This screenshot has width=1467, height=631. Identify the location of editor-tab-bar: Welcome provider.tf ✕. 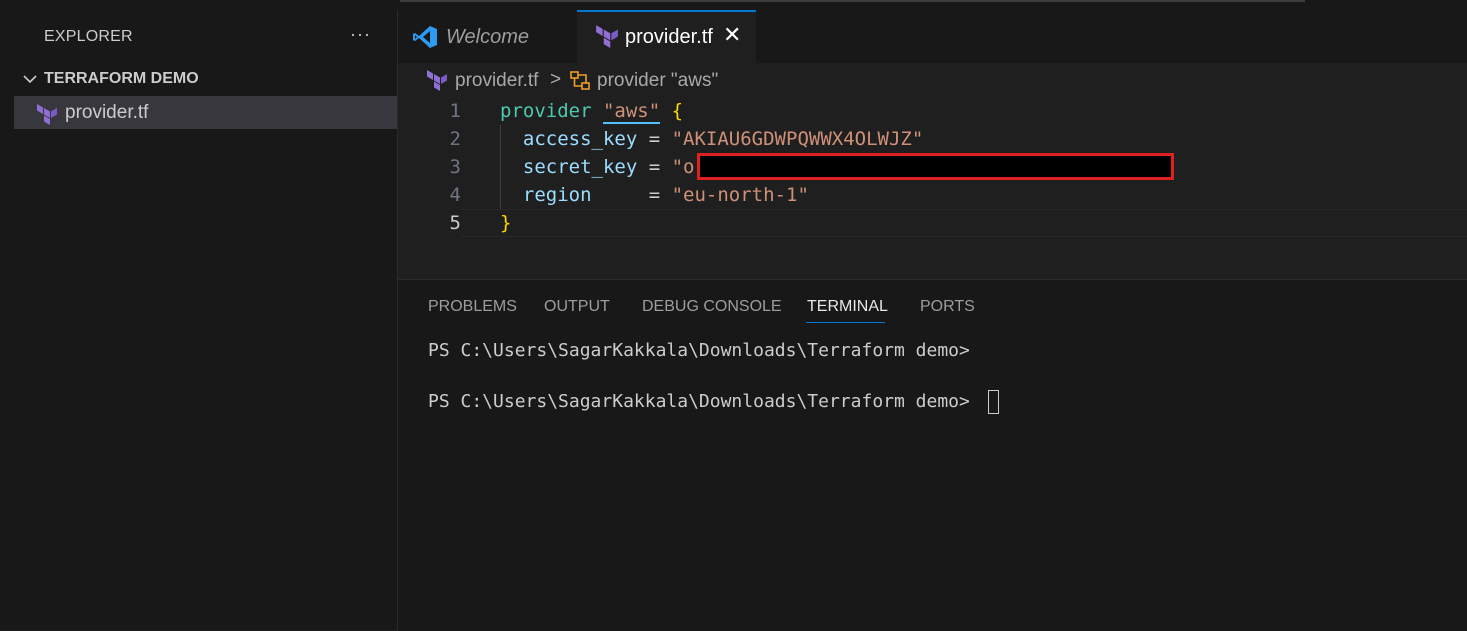
(932, 36).